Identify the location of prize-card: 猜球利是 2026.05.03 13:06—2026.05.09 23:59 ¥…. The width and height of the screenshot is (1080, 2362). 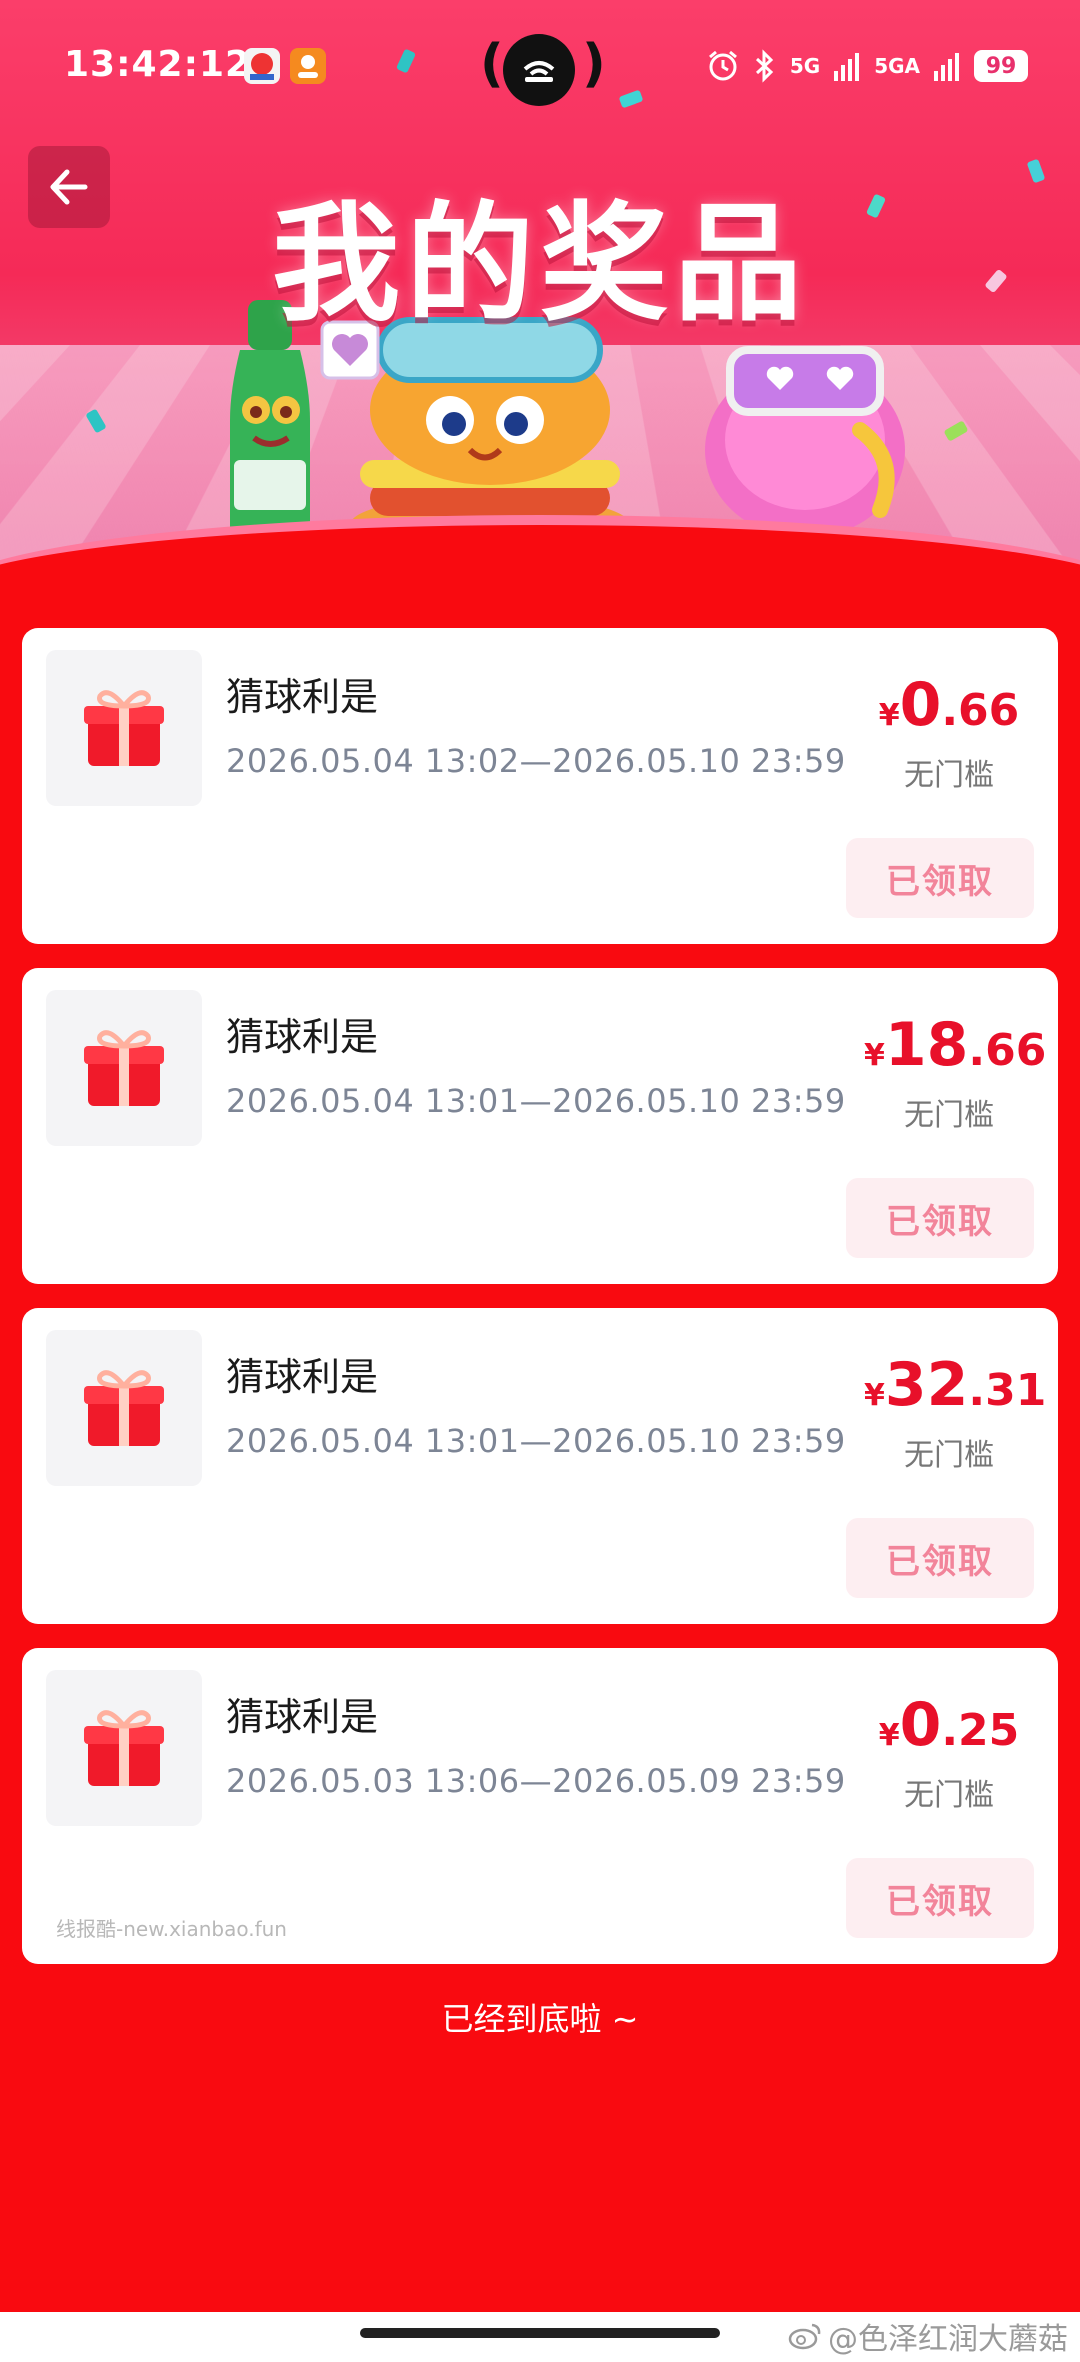
(540, 1806).